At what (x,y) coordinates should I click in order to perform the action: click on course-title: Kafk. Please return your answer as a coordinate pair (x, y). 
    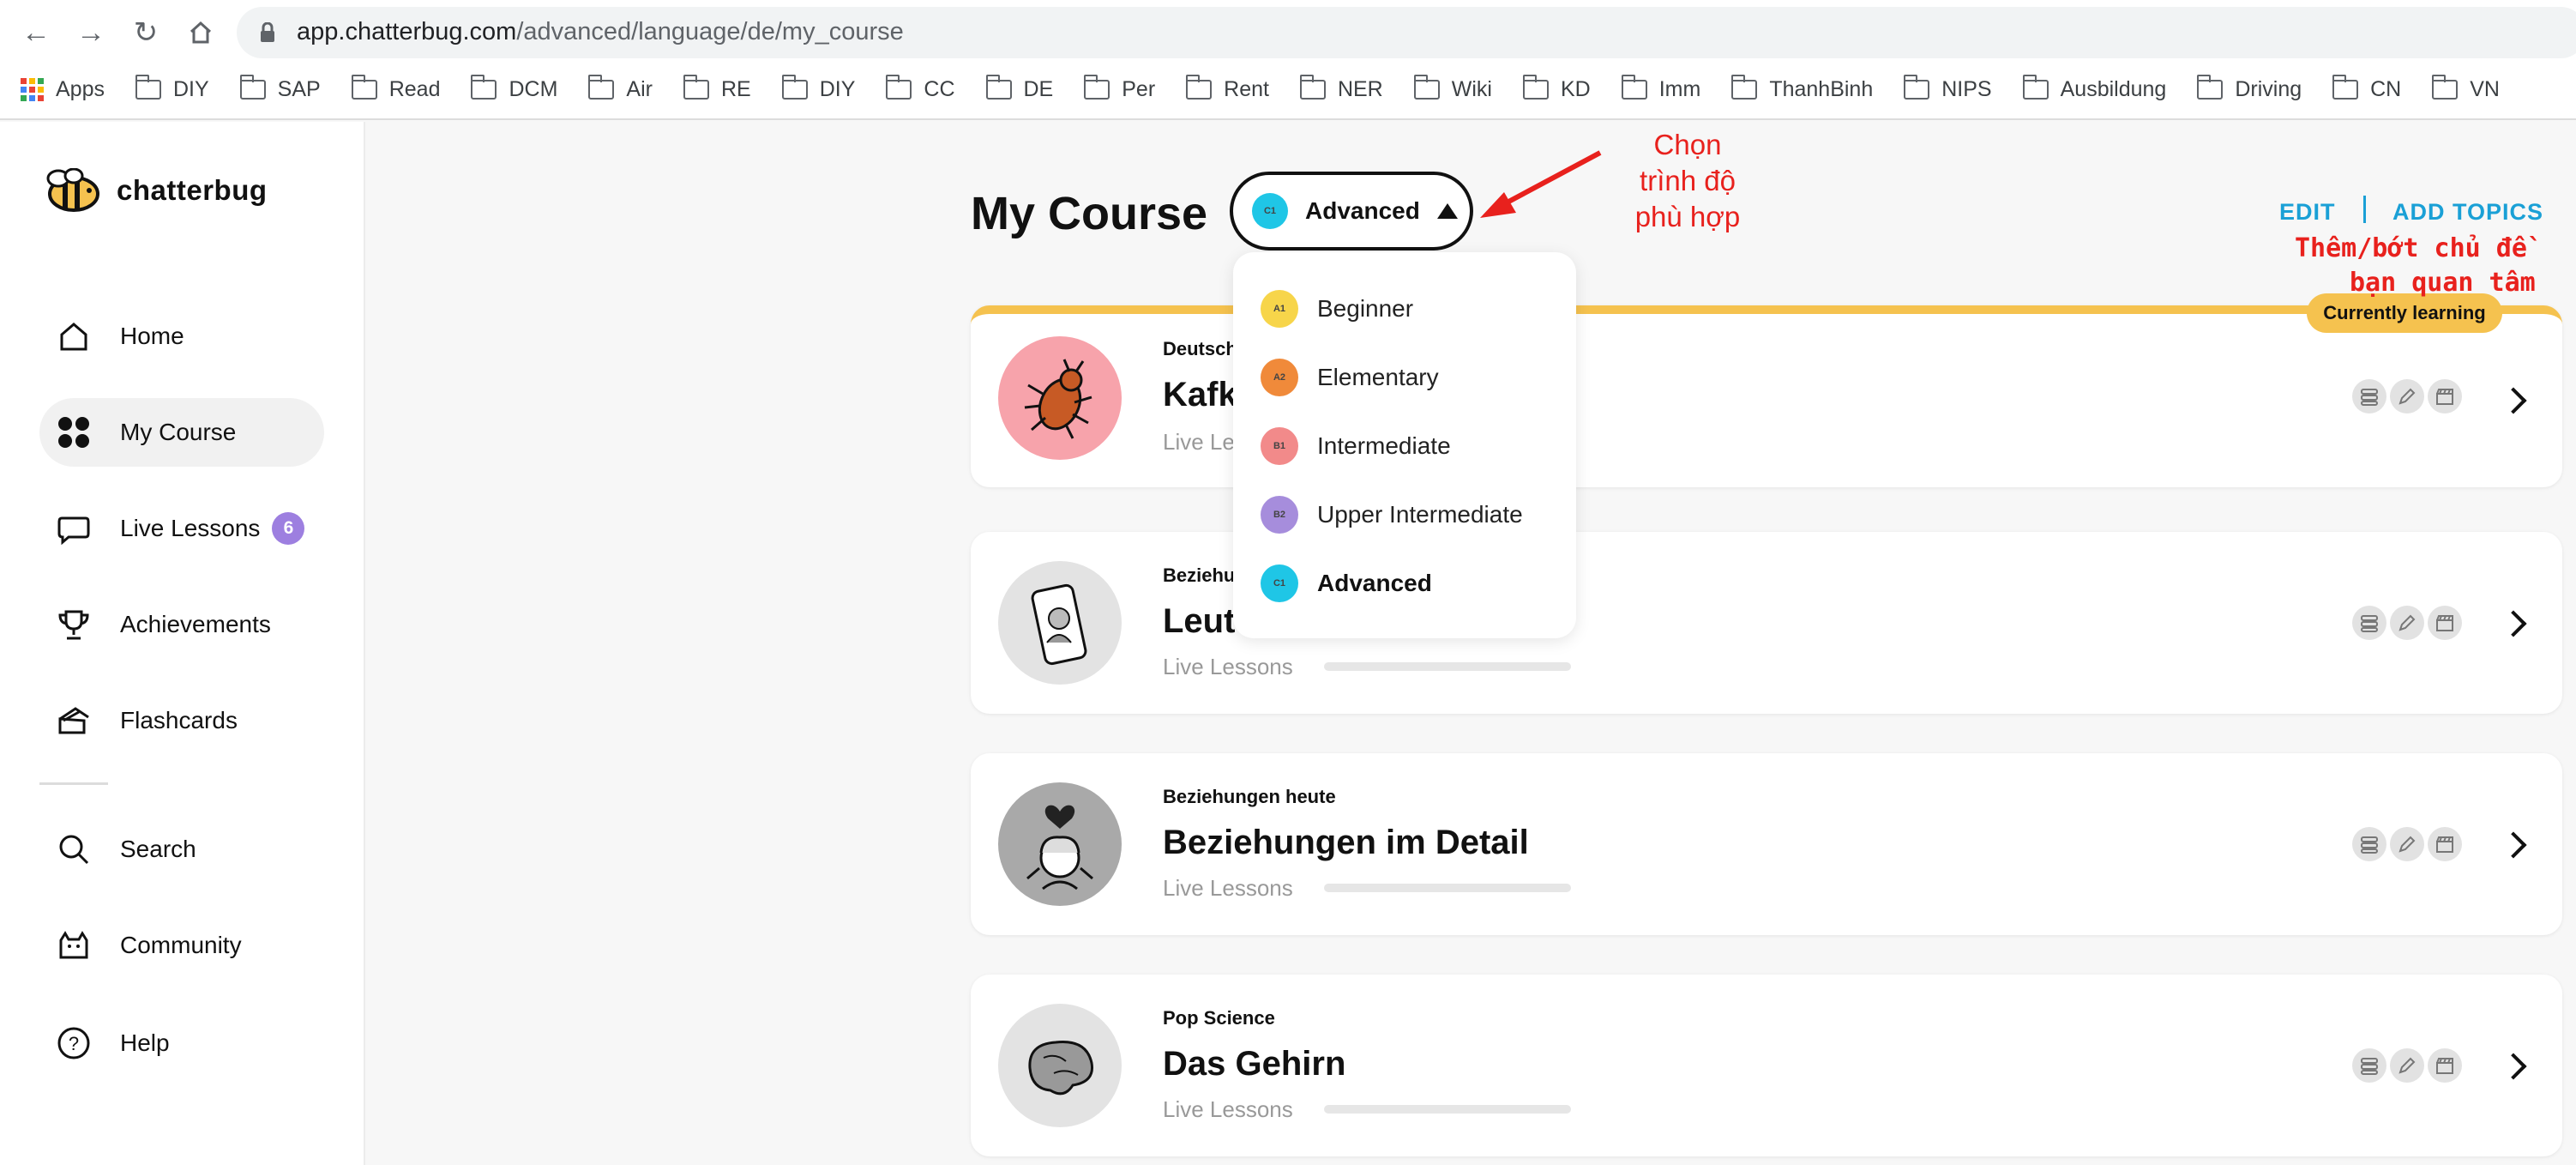
    Looking at the image, I should click on (1200, 394).